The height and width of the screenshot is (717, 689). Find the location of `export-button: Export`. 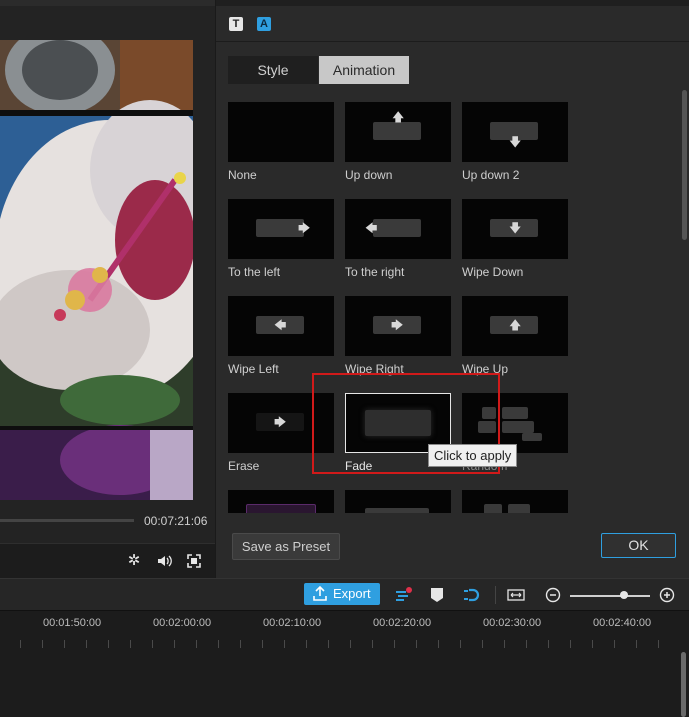

export-button: Export is located at coordinates (342, 594).